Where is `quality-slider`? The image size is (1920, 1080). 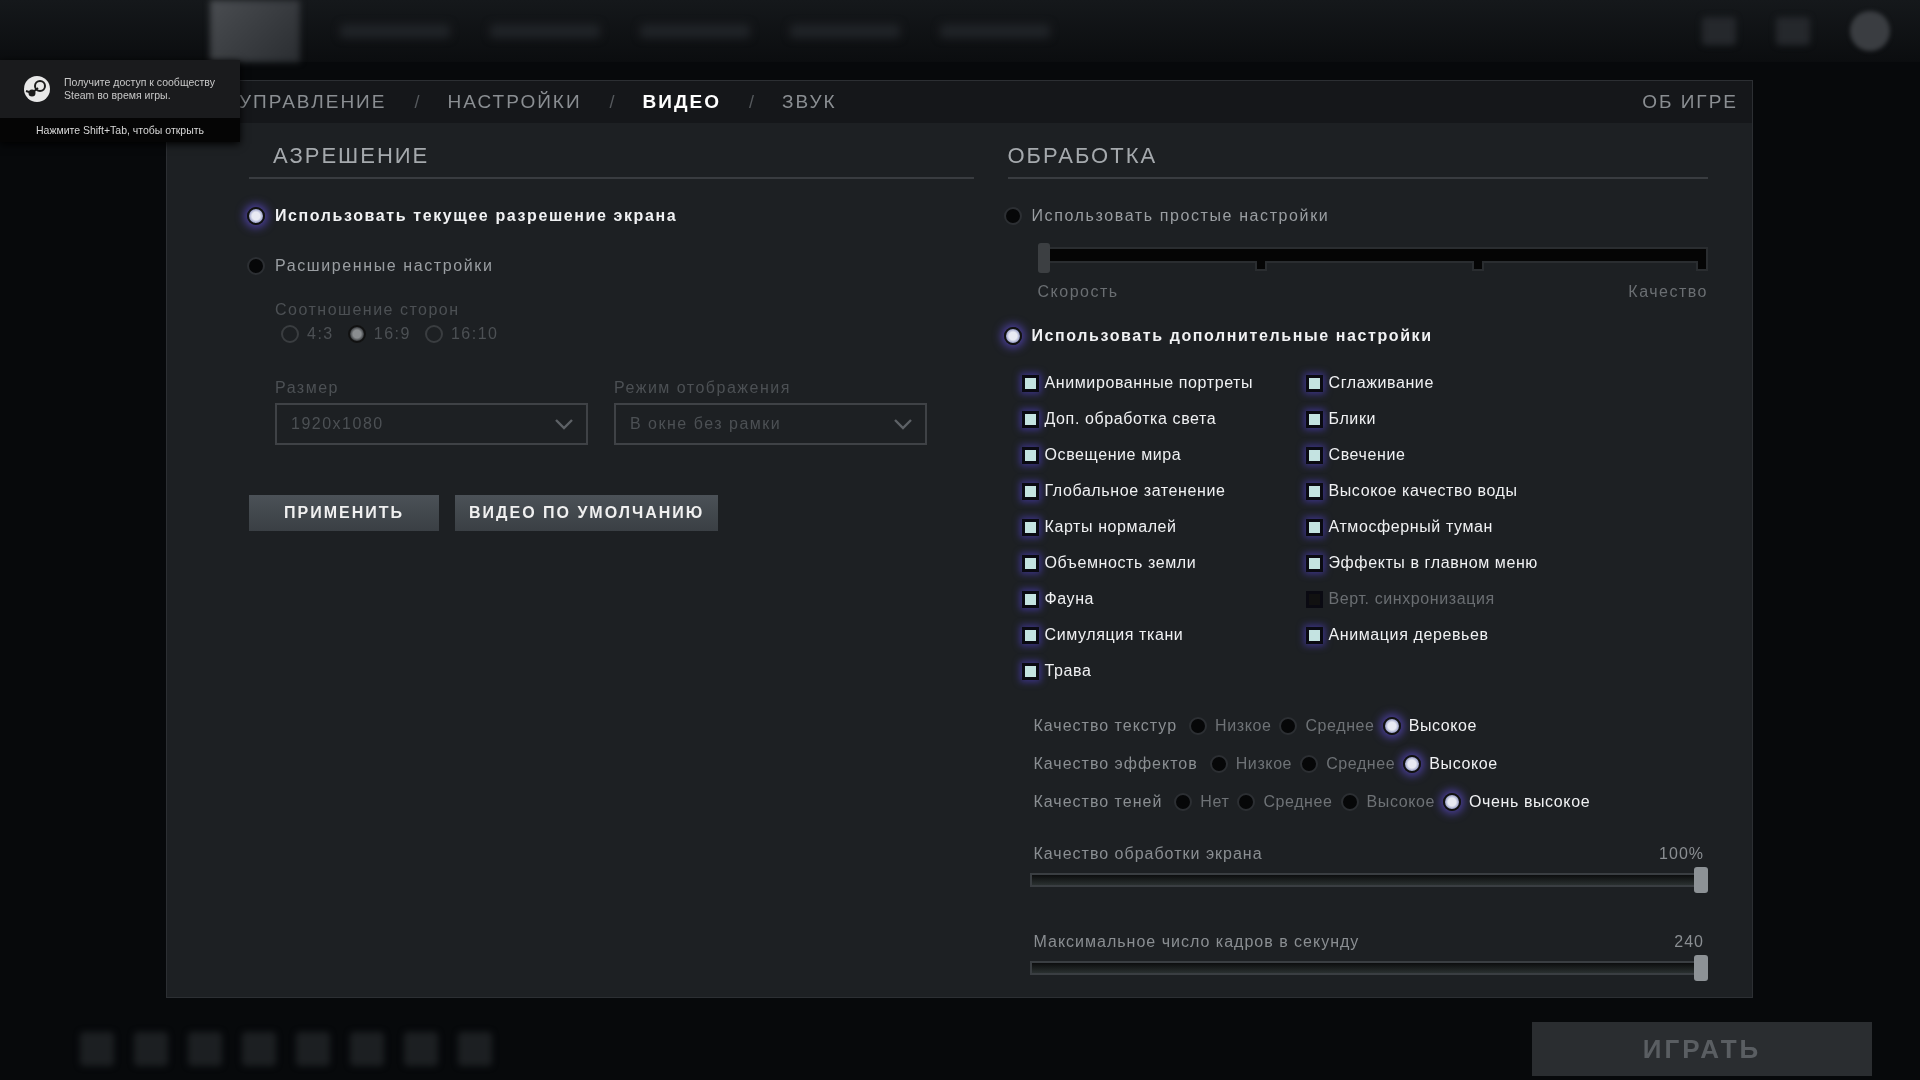 quality-slider is located at coordinates (1372, 258).